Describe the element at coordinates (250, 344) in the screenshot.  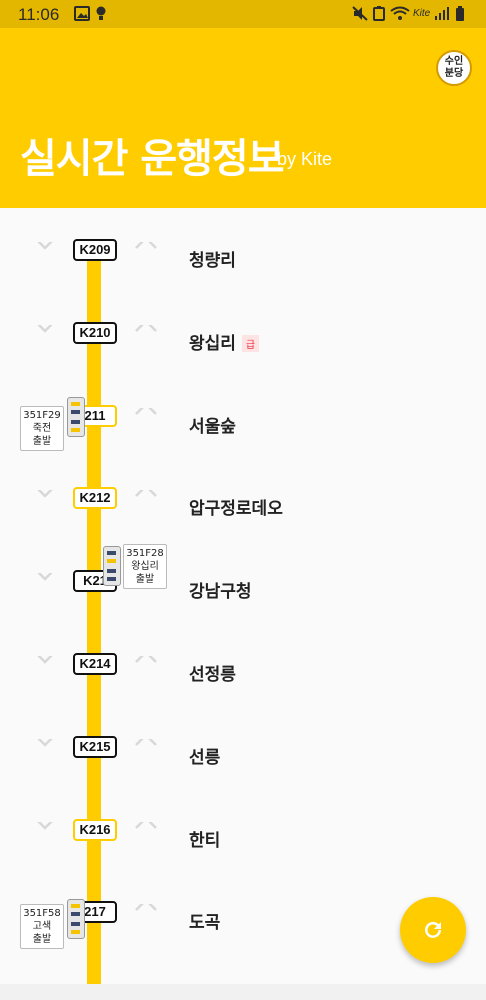
I see `express-tag: 급` at that location.